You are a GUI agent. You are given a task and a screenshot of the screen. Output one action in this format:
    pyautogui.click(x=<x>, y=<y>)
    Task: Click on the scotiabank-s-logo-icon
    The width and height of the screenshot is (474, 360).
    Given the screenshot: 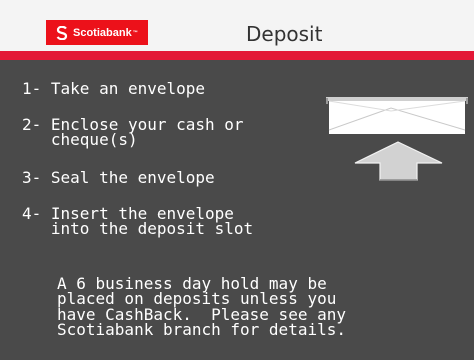 What is the action you would take?
    pyautogui.click(x=62, y=32)
    